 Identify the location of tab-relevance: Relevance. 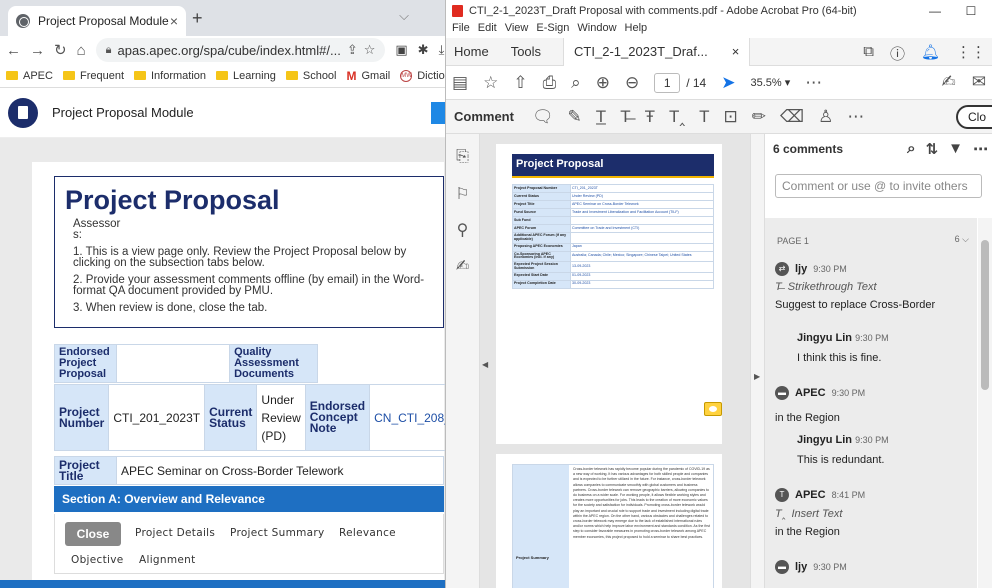
(367, 533).